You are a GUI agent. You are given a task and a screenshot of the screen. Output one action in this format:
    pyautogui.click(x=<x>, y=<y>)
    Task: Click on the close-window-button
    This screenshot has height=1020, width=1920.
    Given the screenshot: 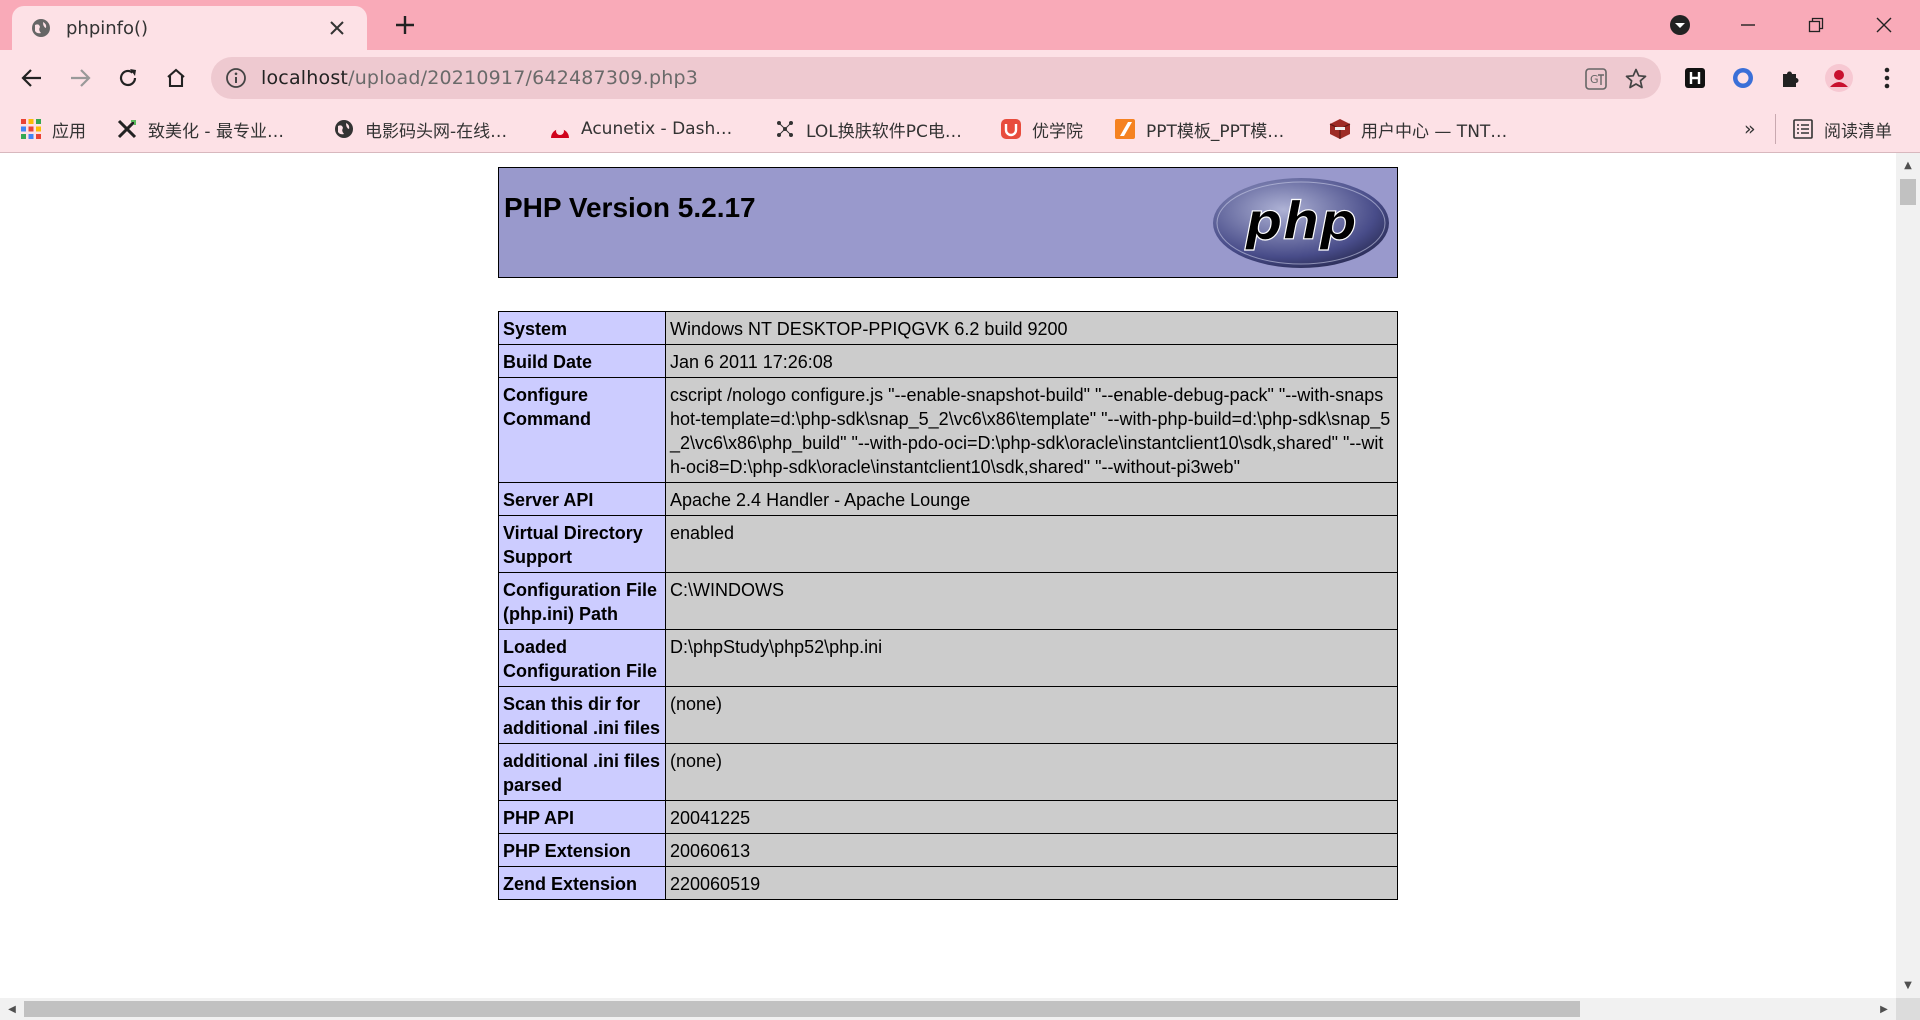 What is the action you would take?
    pyautogui.click(x=1884, y=25)
    